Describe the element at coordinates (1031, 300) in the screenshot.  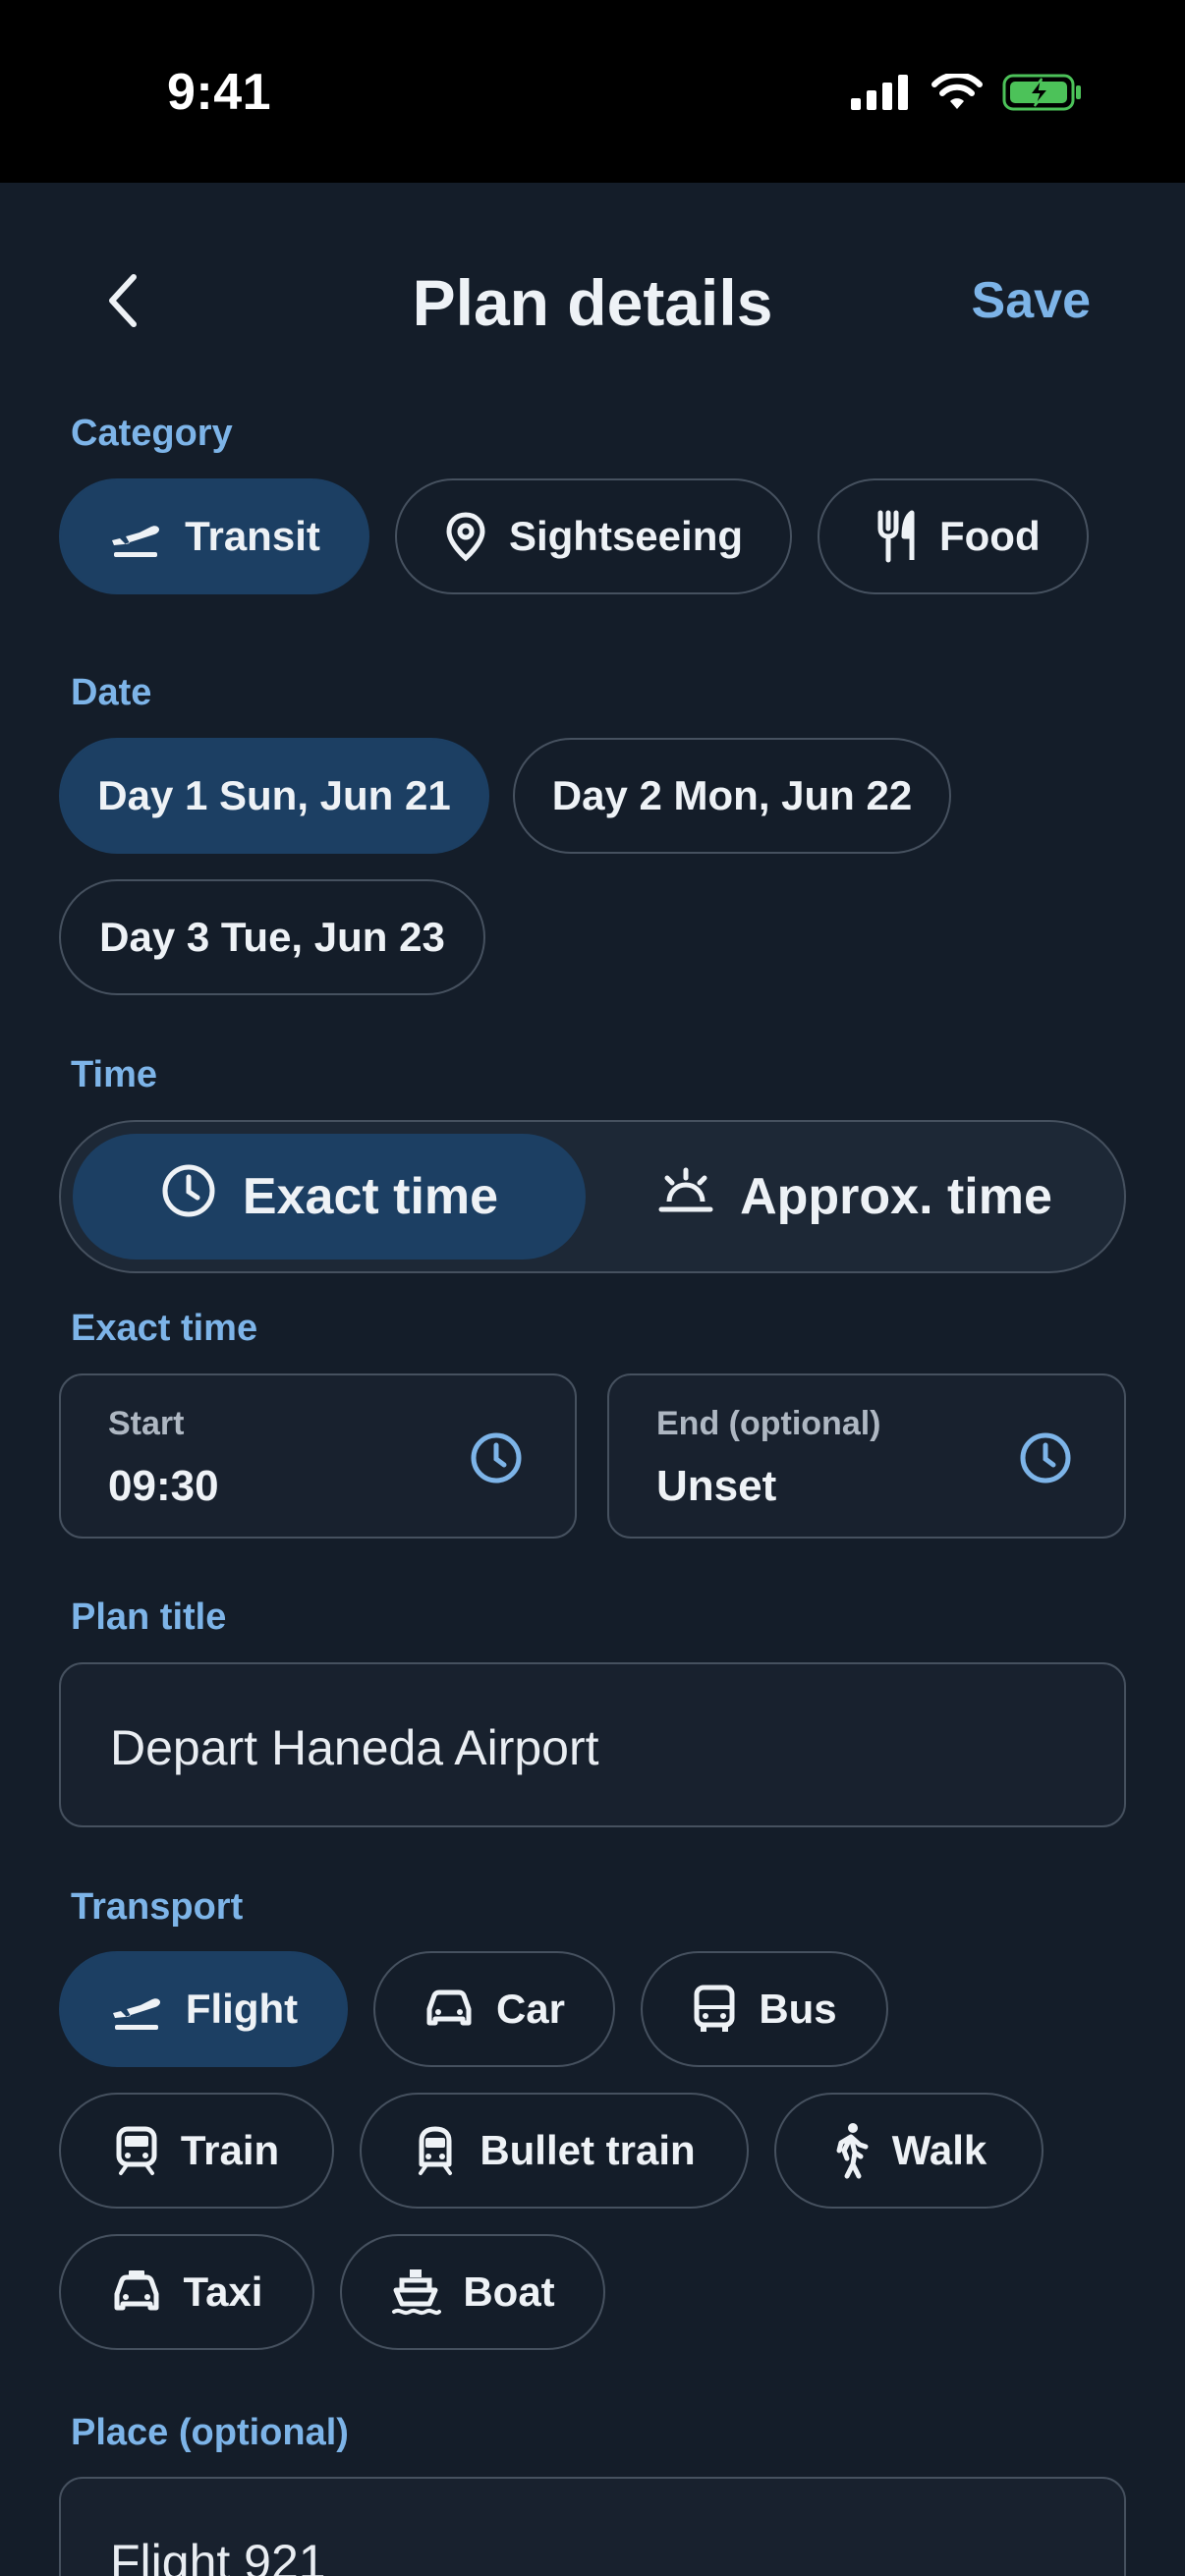
I see `save-button: Save` at that location.